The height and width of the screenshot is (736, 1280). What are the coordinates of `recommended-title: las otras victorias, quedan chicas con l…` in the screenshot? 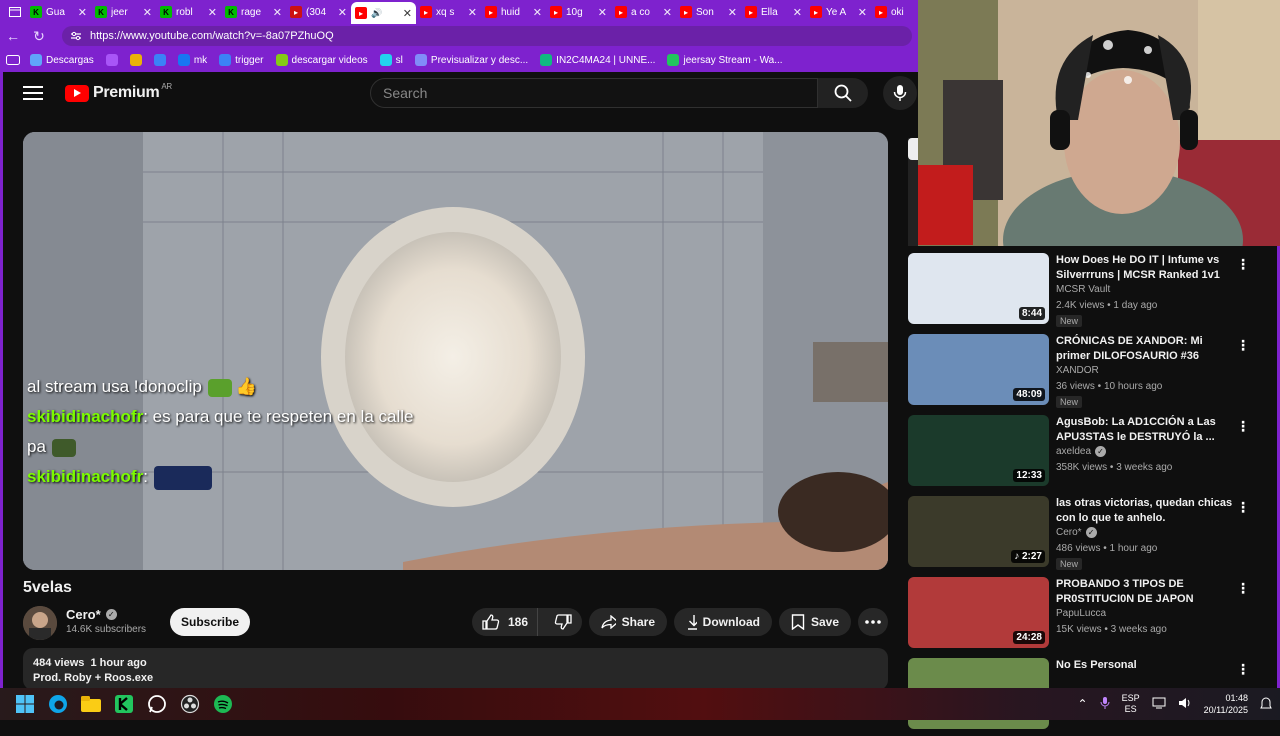 It's located at (1146, 511).